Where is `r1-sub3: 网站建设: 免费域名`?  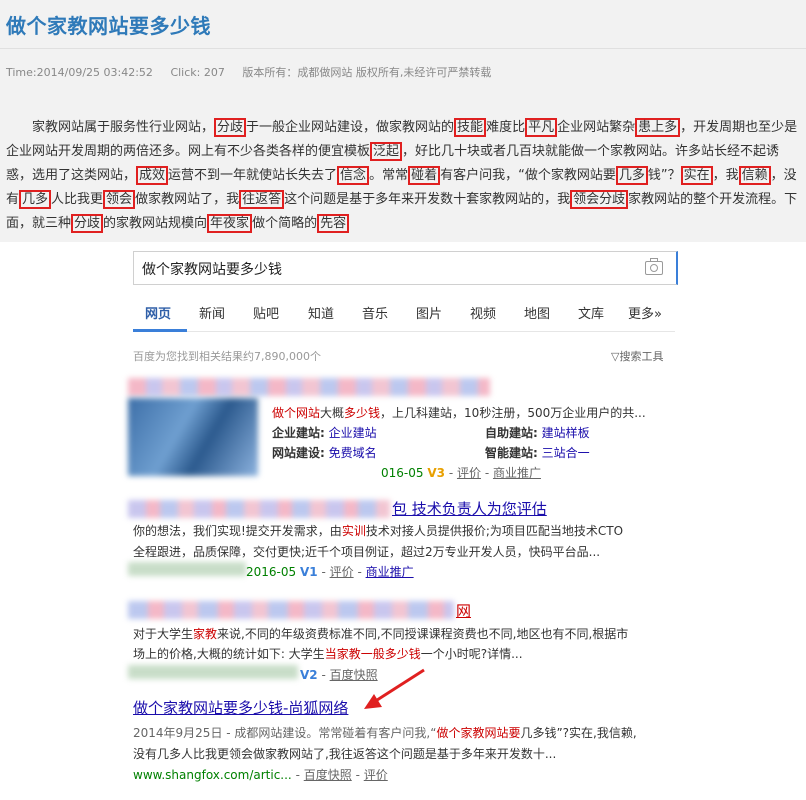 r1-sub3: 网站建设: 免费域名 is located at coordinates (324, 453).